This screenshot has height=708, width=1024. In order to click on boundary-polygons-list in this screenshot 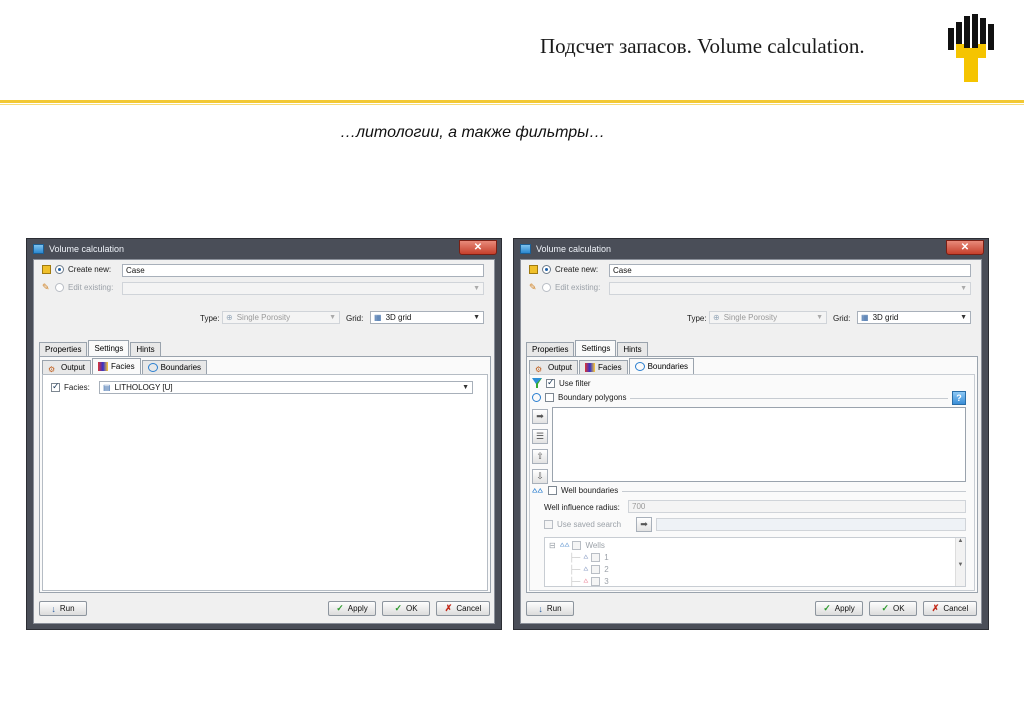, I will do `click(759, 444)`.